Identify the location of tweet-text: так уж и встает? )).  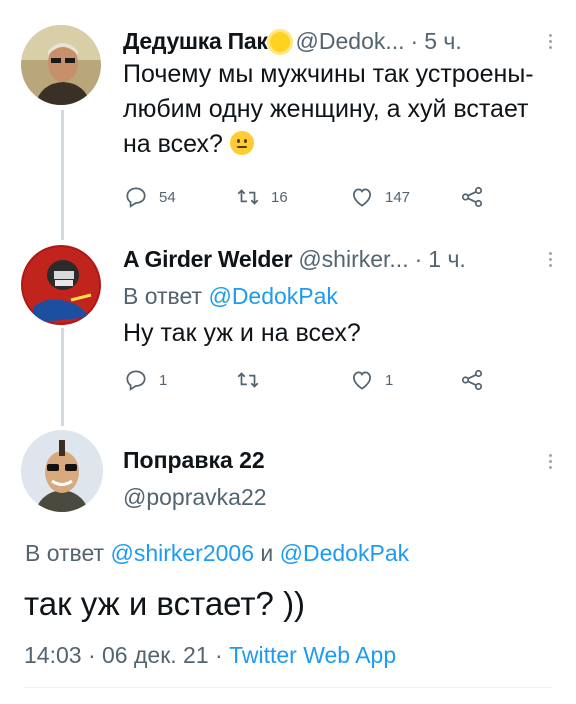
(165, 603).